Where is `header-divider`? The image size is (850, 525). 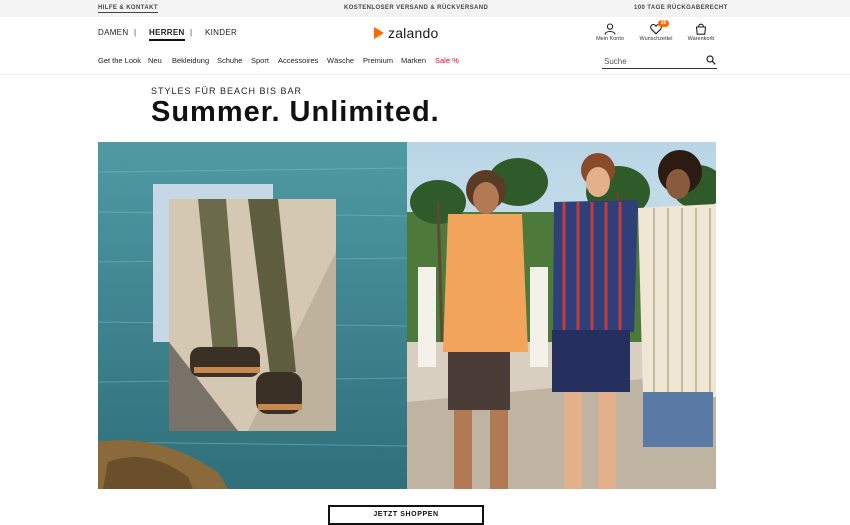 header-divider is located at coordinates (425, 74).